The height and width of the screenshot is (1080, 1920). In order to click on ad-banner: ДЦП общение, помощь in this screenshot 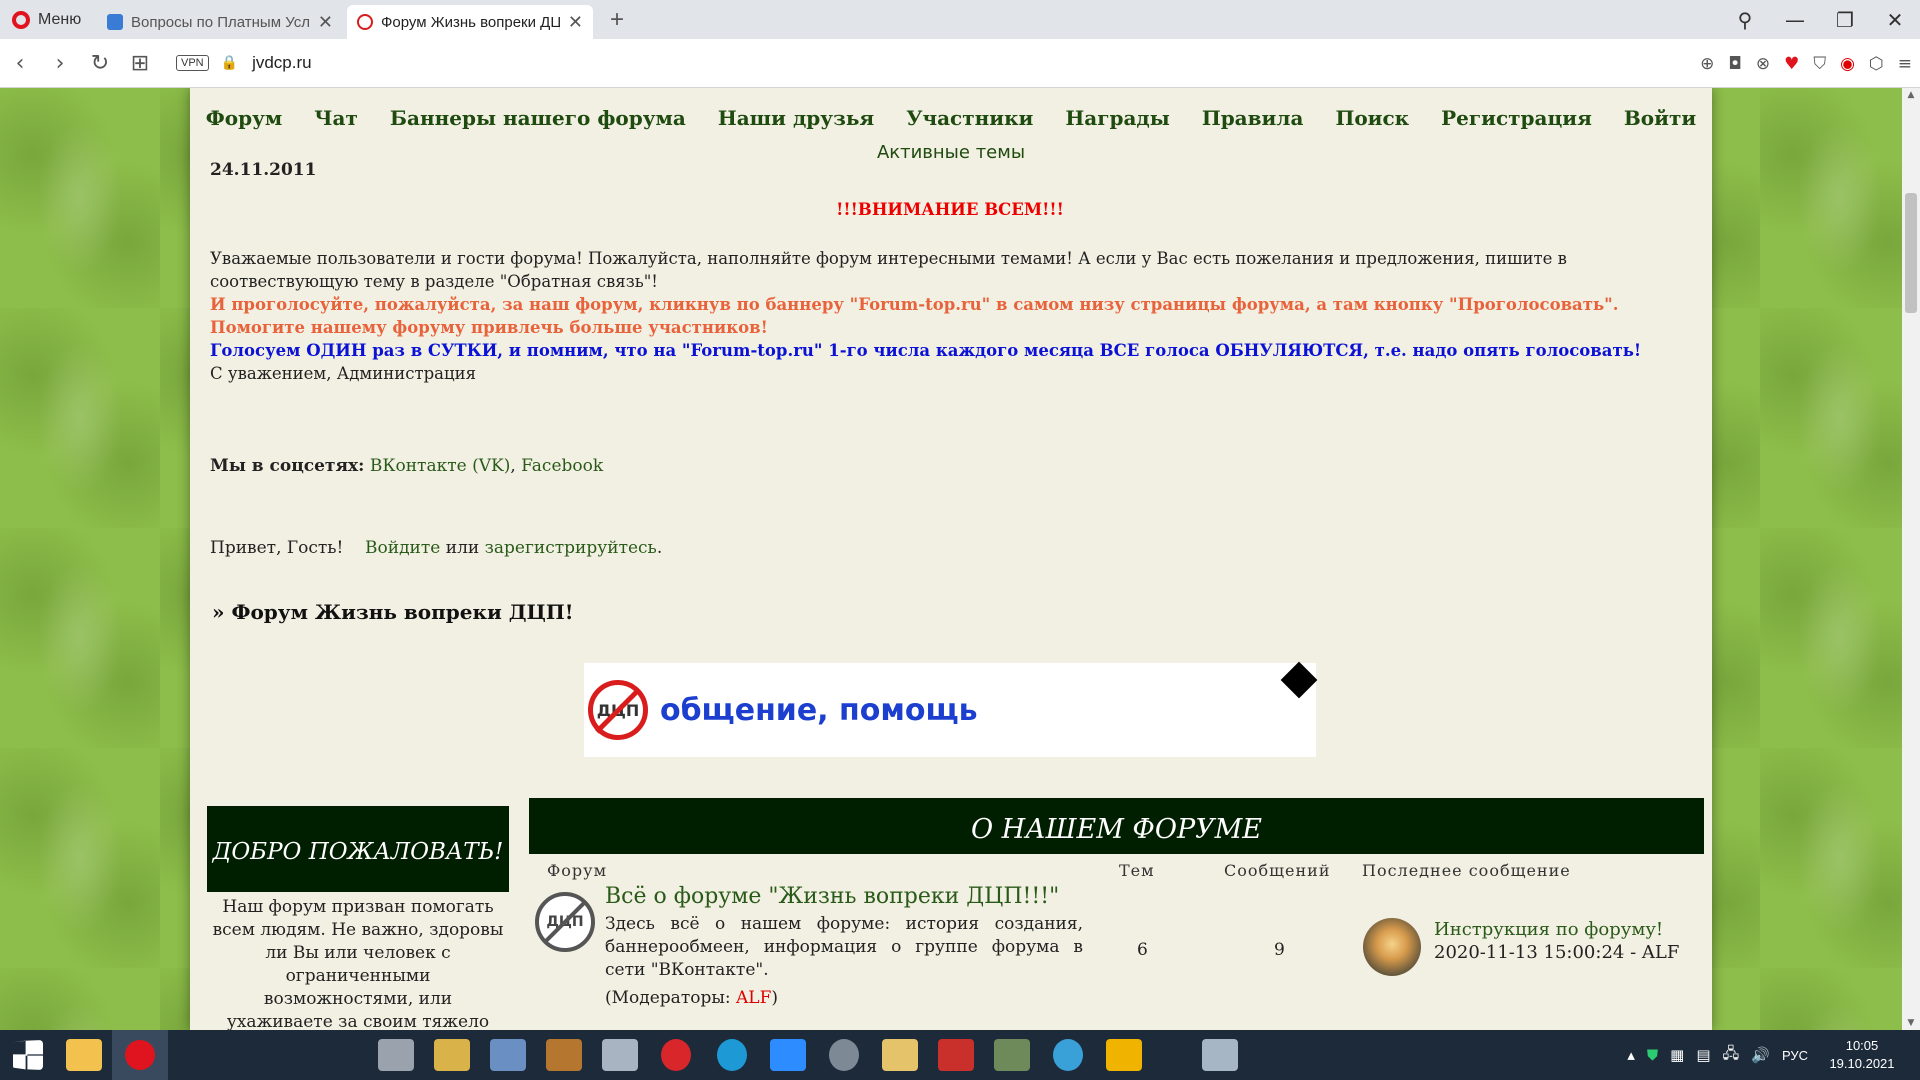, I will do `click(951, 709)`.